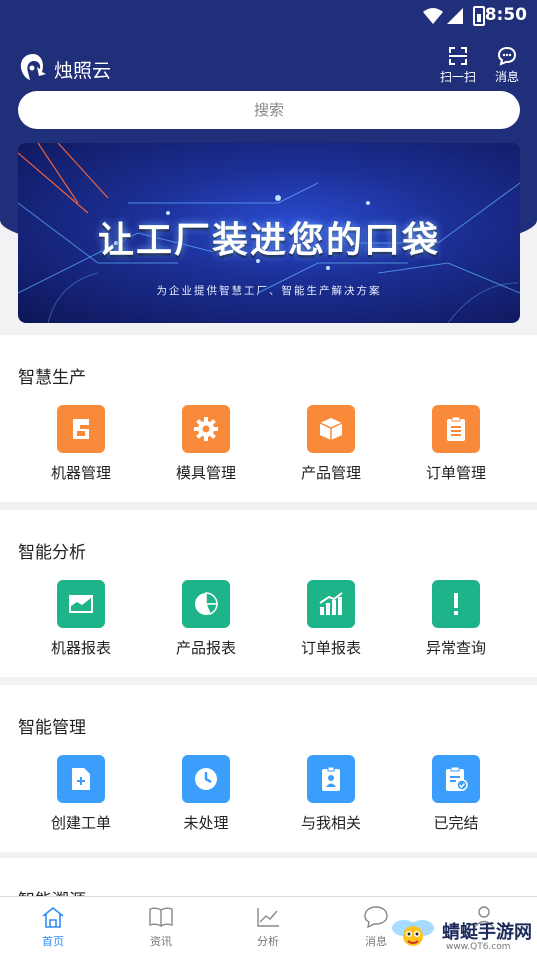  What do you see at coordinates (478, 947) in the screenshot?
I see `watermark-url: www.QT6.com` at bounding box center [478, 947].